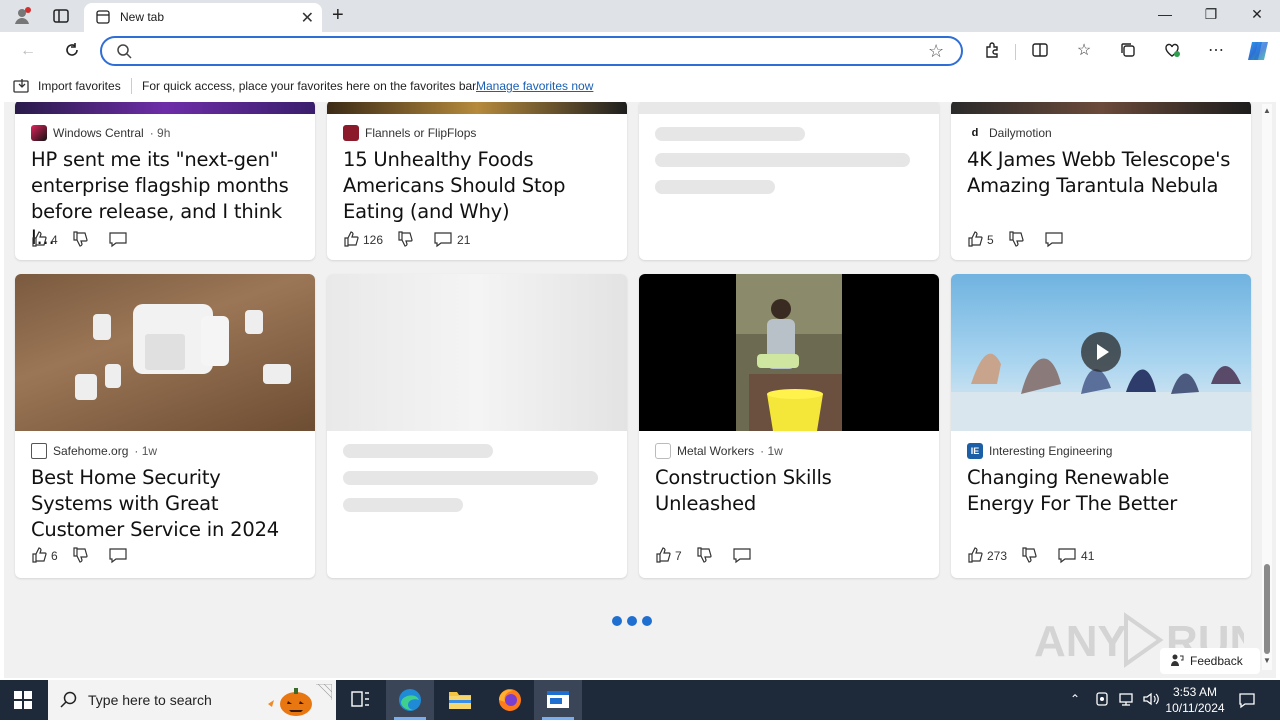 This screenshot has width=1280, height=725. What do you see at coordinates (792, 491) in the screenshot?
I see `card-headline: Construction Skills Unleashed` at bounding box center [792, 491].